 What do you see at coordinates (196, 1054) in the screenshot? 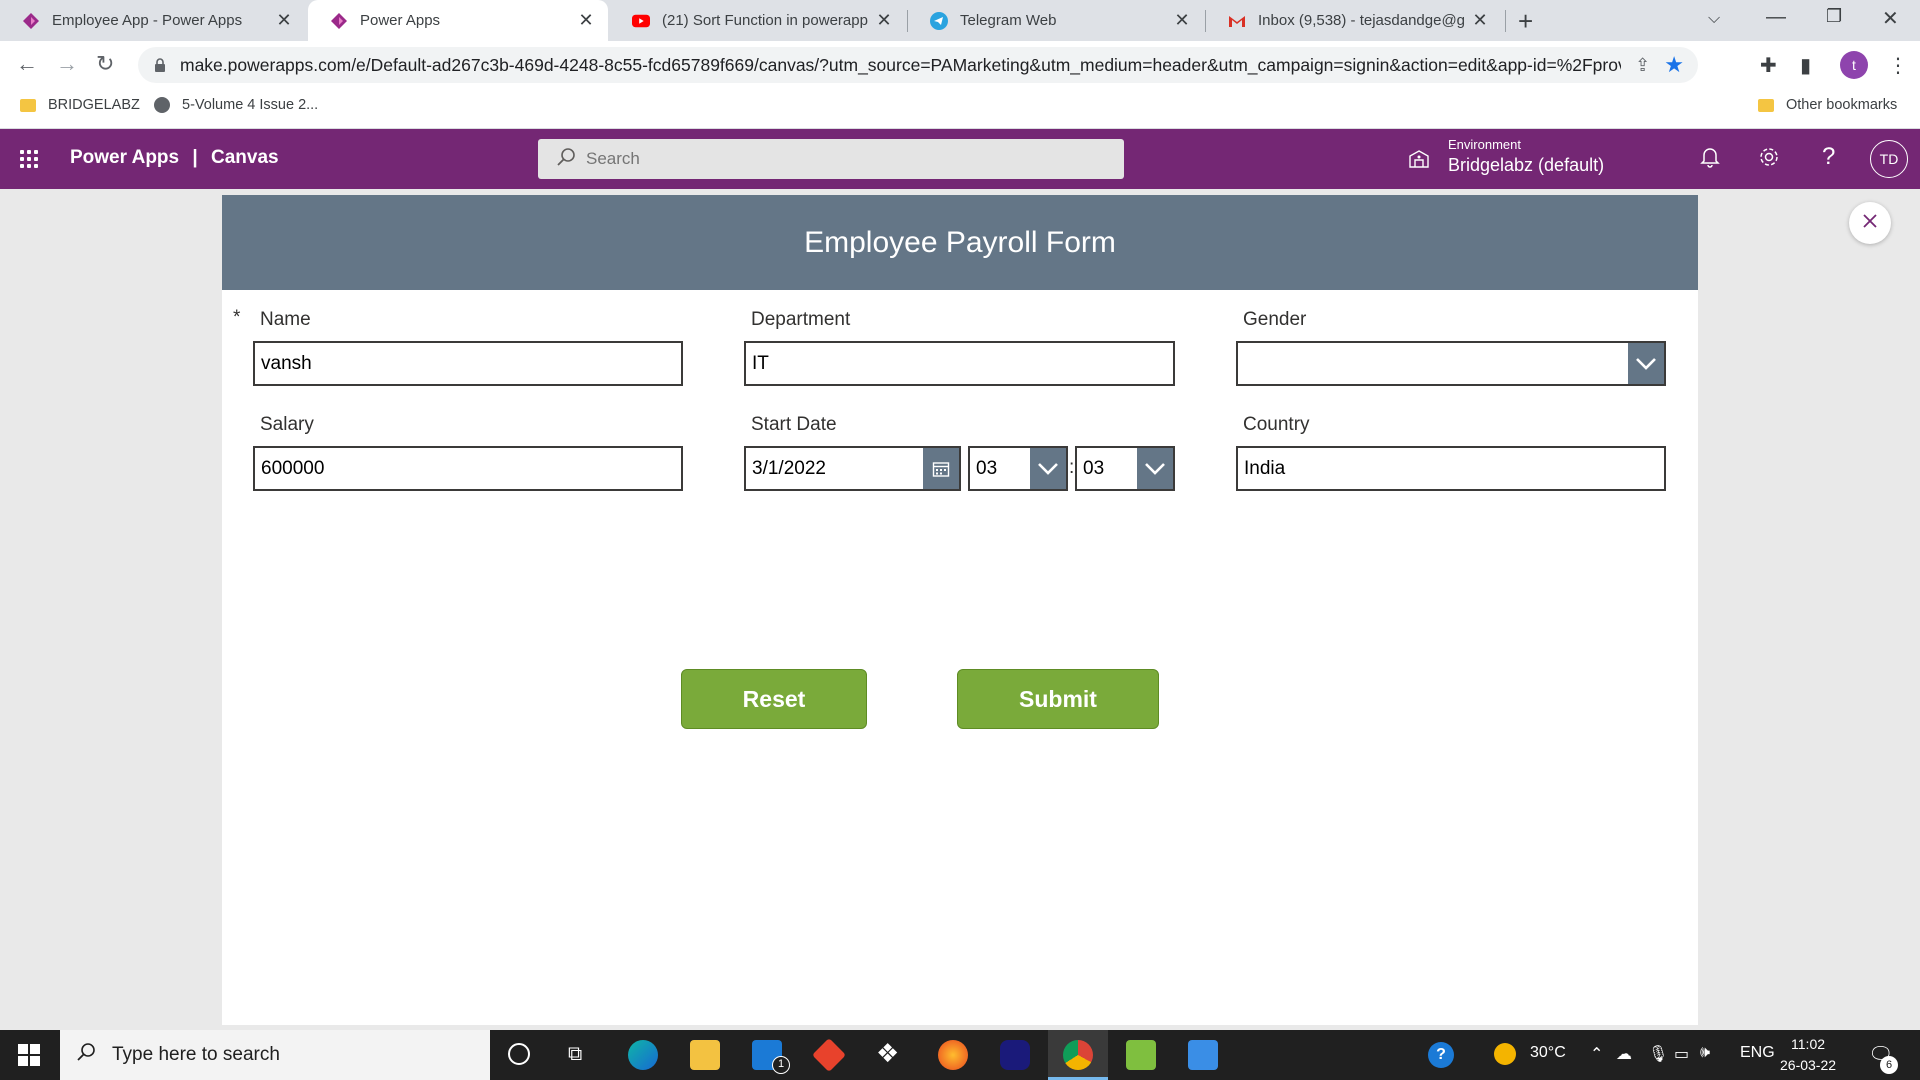
I see `taskbar-search-placeholder: Type here to search` at bounding box center [196, 1054].